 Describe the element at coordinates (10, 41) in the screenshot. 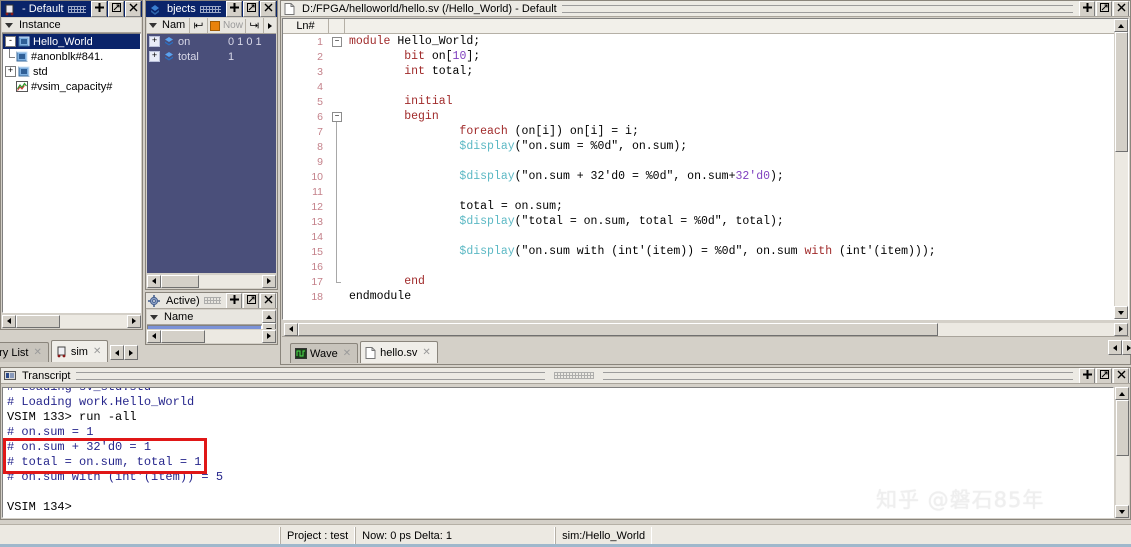

I see `tree-expander: -` at that location.